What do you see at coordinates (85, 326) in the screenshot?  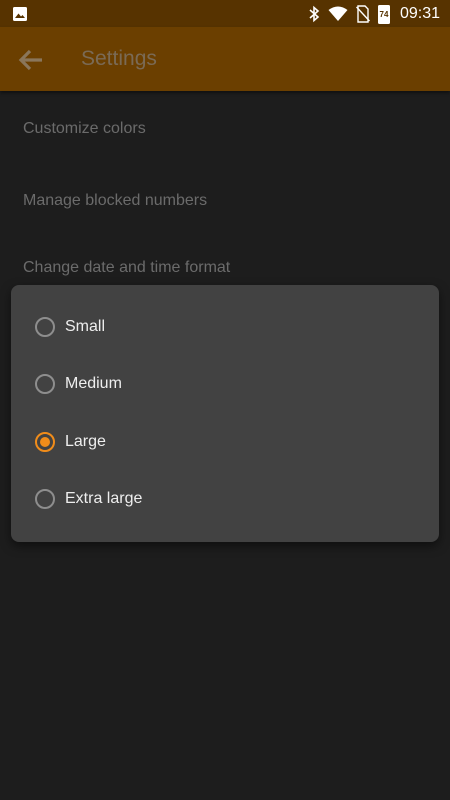 I see `option-label: Small` at bounding box center [85, 326].